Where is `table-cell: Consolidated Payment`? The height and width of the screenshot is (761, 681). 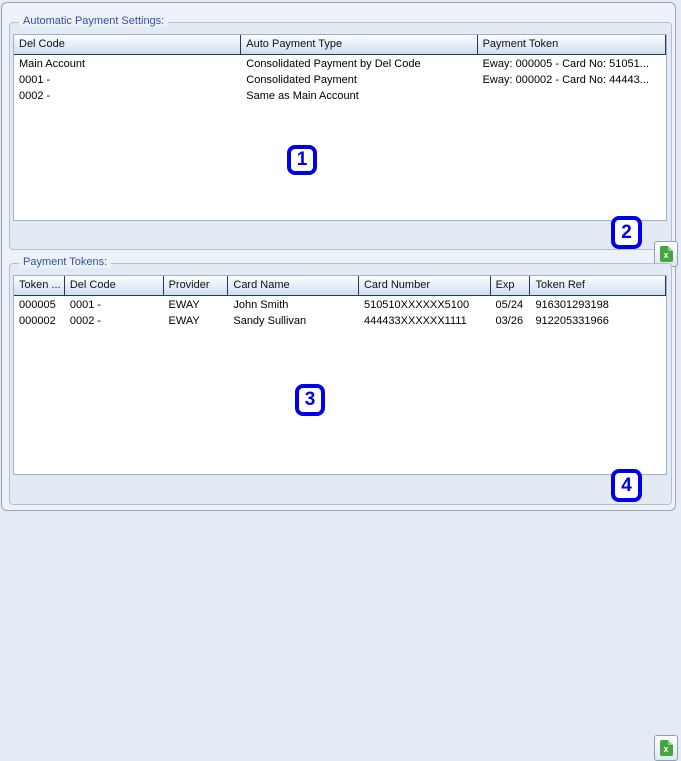 table-cell: Consolidated Payment is located at coordinates (301, 80).